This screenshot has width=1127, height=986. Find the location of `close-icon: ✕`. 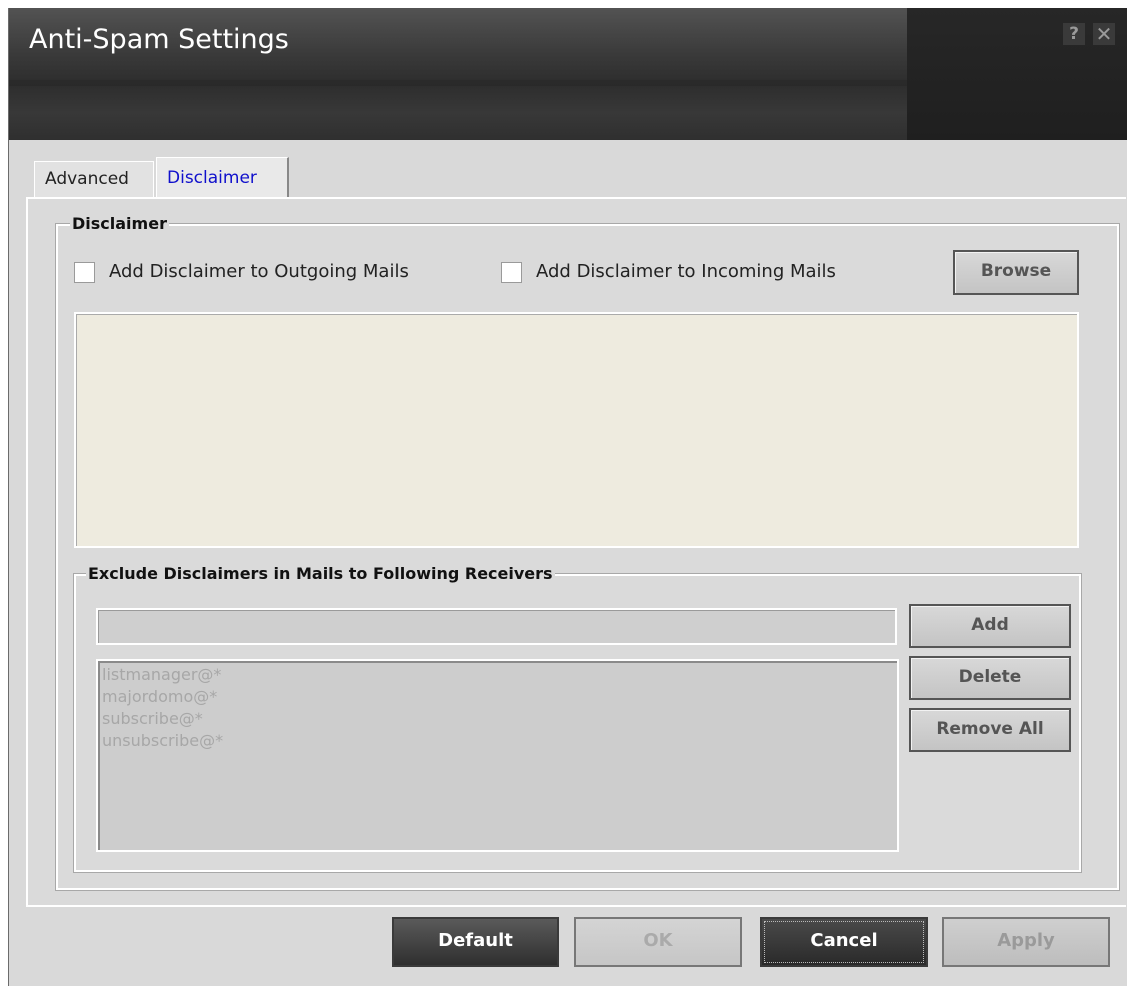

close-icon: ✕ is located at coordinates (1104, 34).